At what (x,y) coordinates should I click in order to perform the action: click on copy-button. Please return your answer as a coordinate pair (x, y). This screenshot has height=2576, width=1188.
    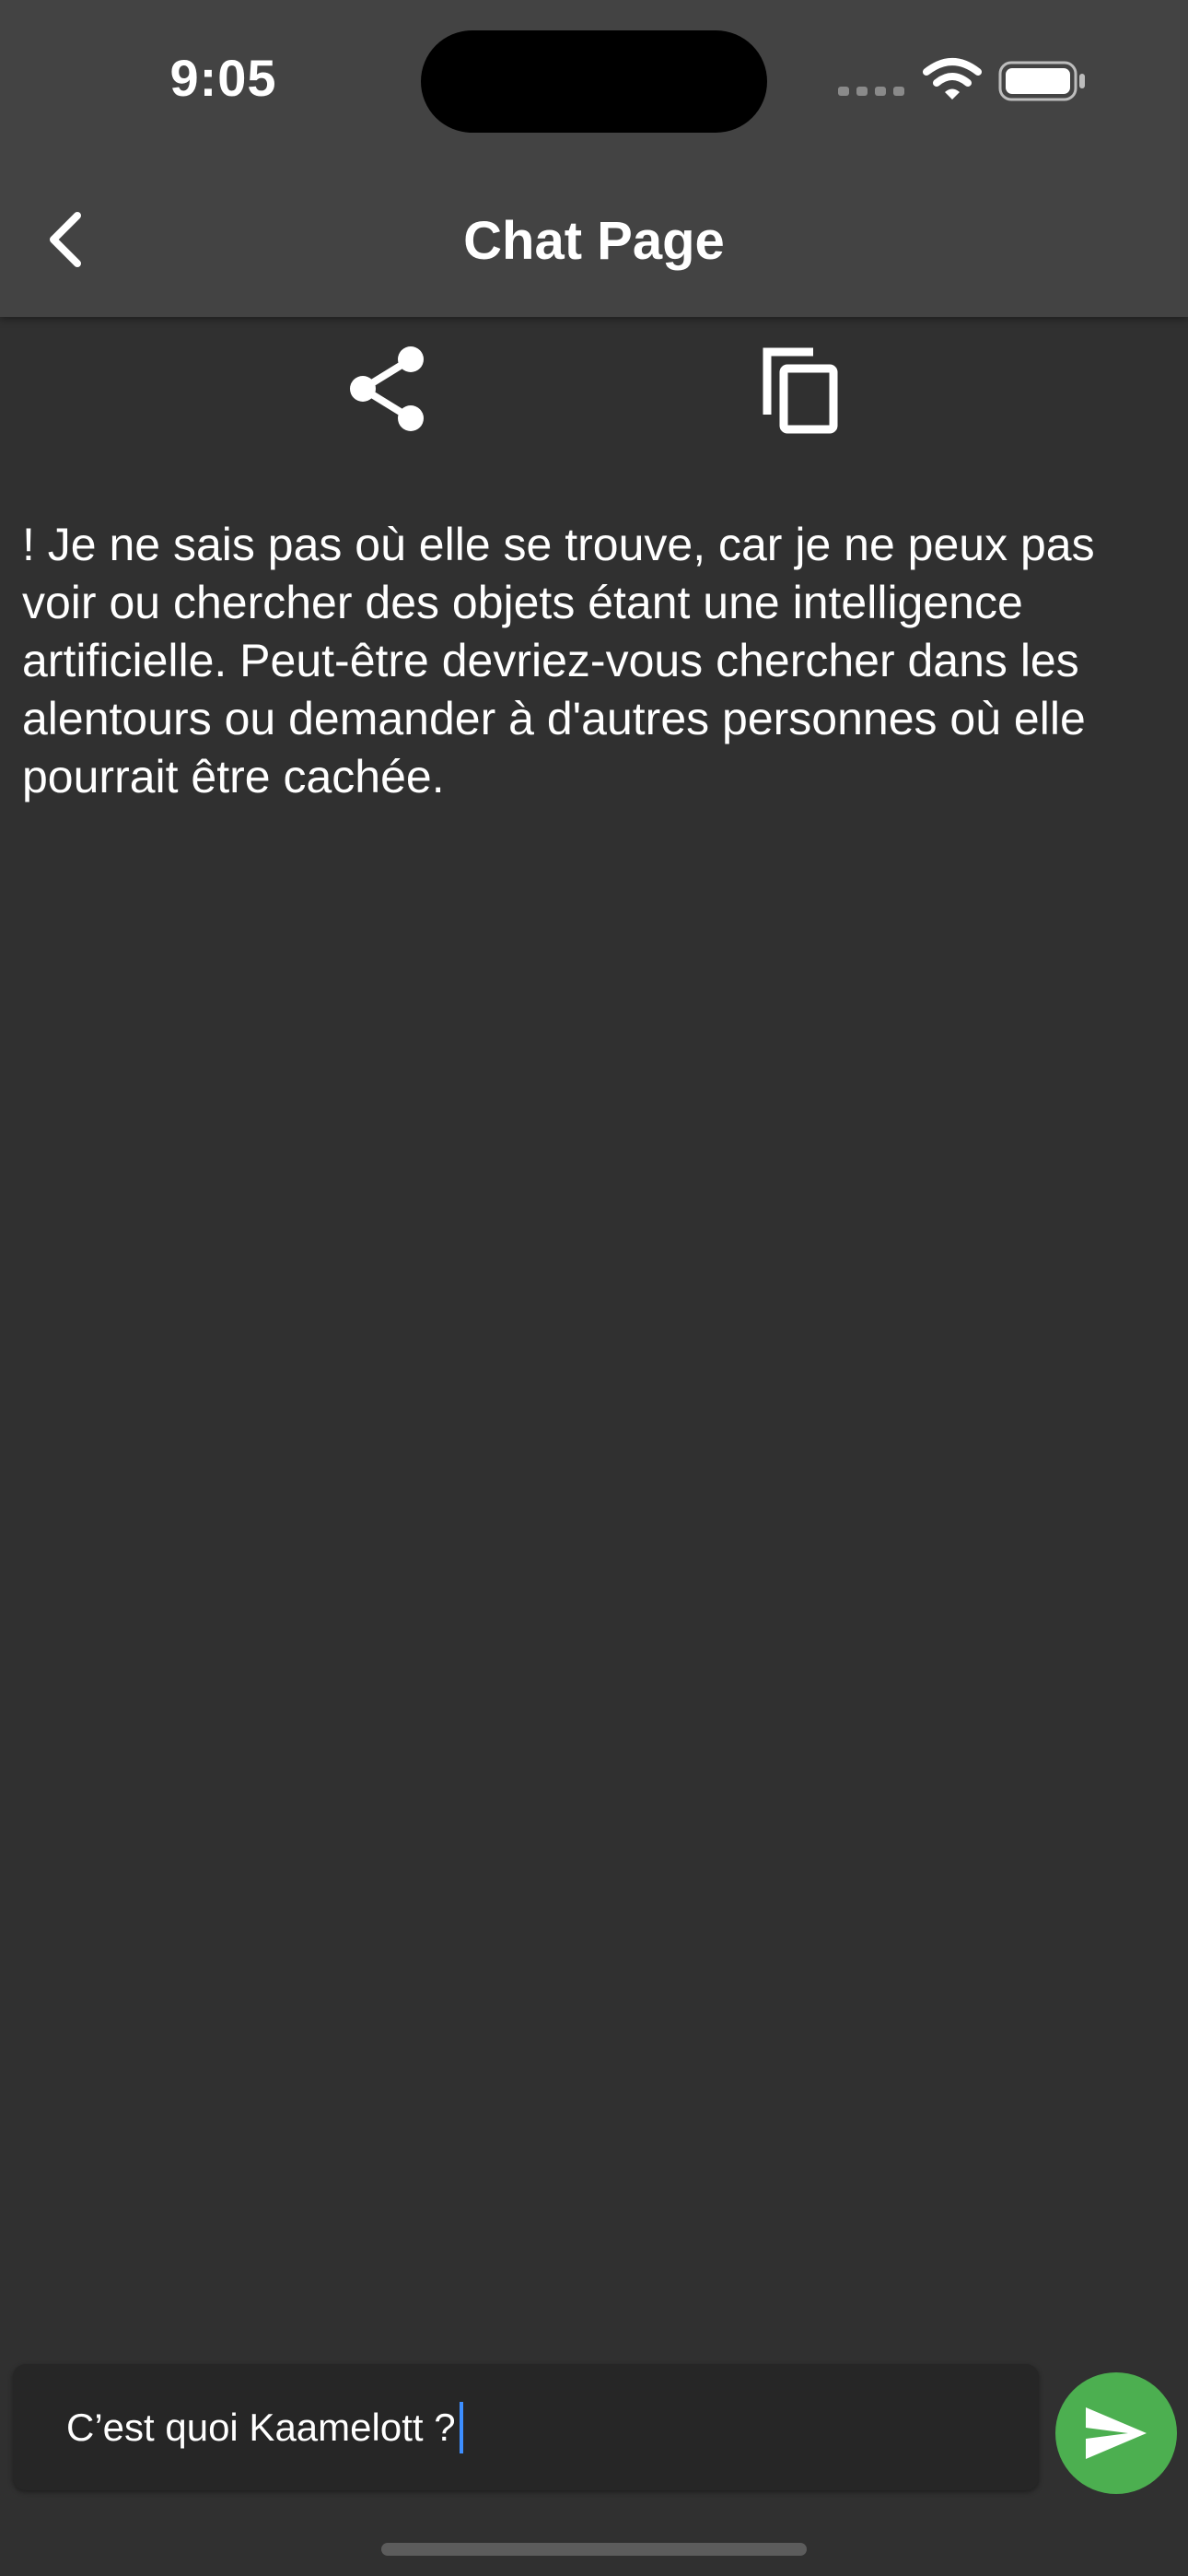
    Looking at the image, I should click on (799, 389).